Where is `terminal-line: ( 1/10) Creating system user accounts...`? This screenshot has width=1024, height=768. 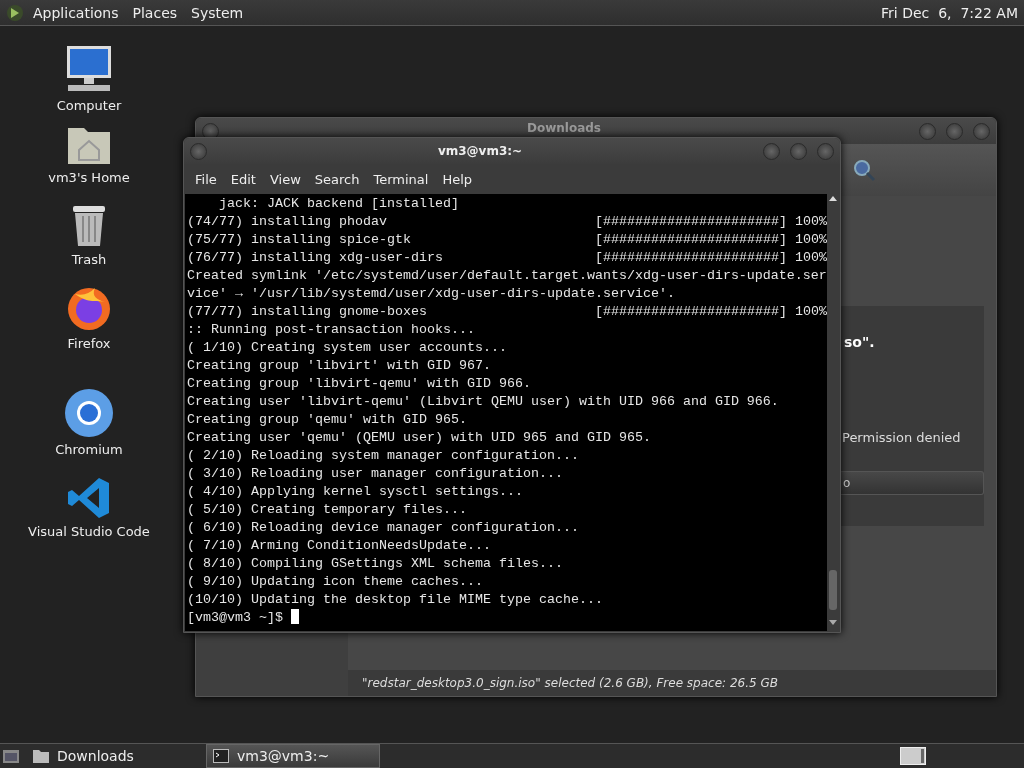
terminal-line: ( 1/10) Creating system user accounts... is located at coordinates (347, 348).